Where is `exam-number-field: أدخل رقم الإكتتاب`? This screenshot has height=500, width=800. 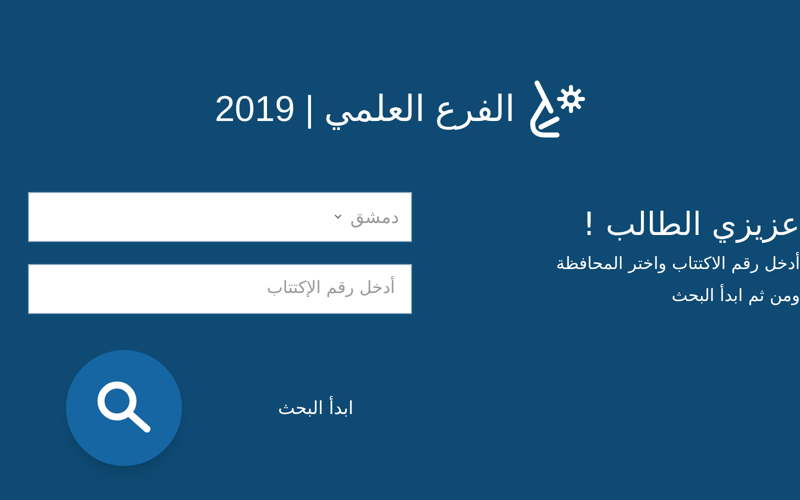
exam-number-field: أدخل رقم الإكتتاب is located at coordinates (220, 289).